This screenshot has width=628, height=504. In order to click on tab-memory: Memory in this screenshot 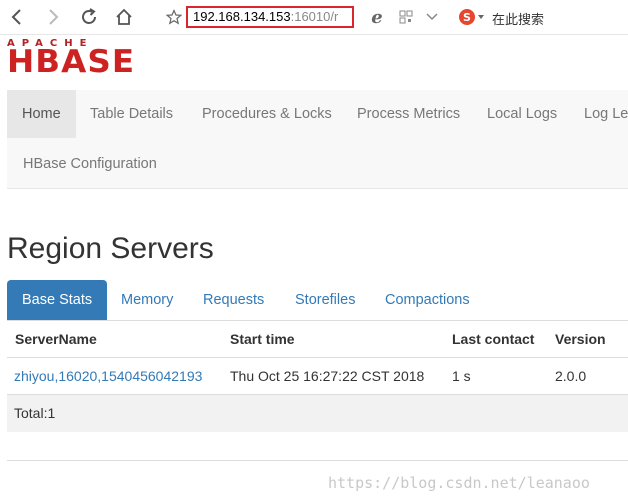, I will do `click(147, 300)`.